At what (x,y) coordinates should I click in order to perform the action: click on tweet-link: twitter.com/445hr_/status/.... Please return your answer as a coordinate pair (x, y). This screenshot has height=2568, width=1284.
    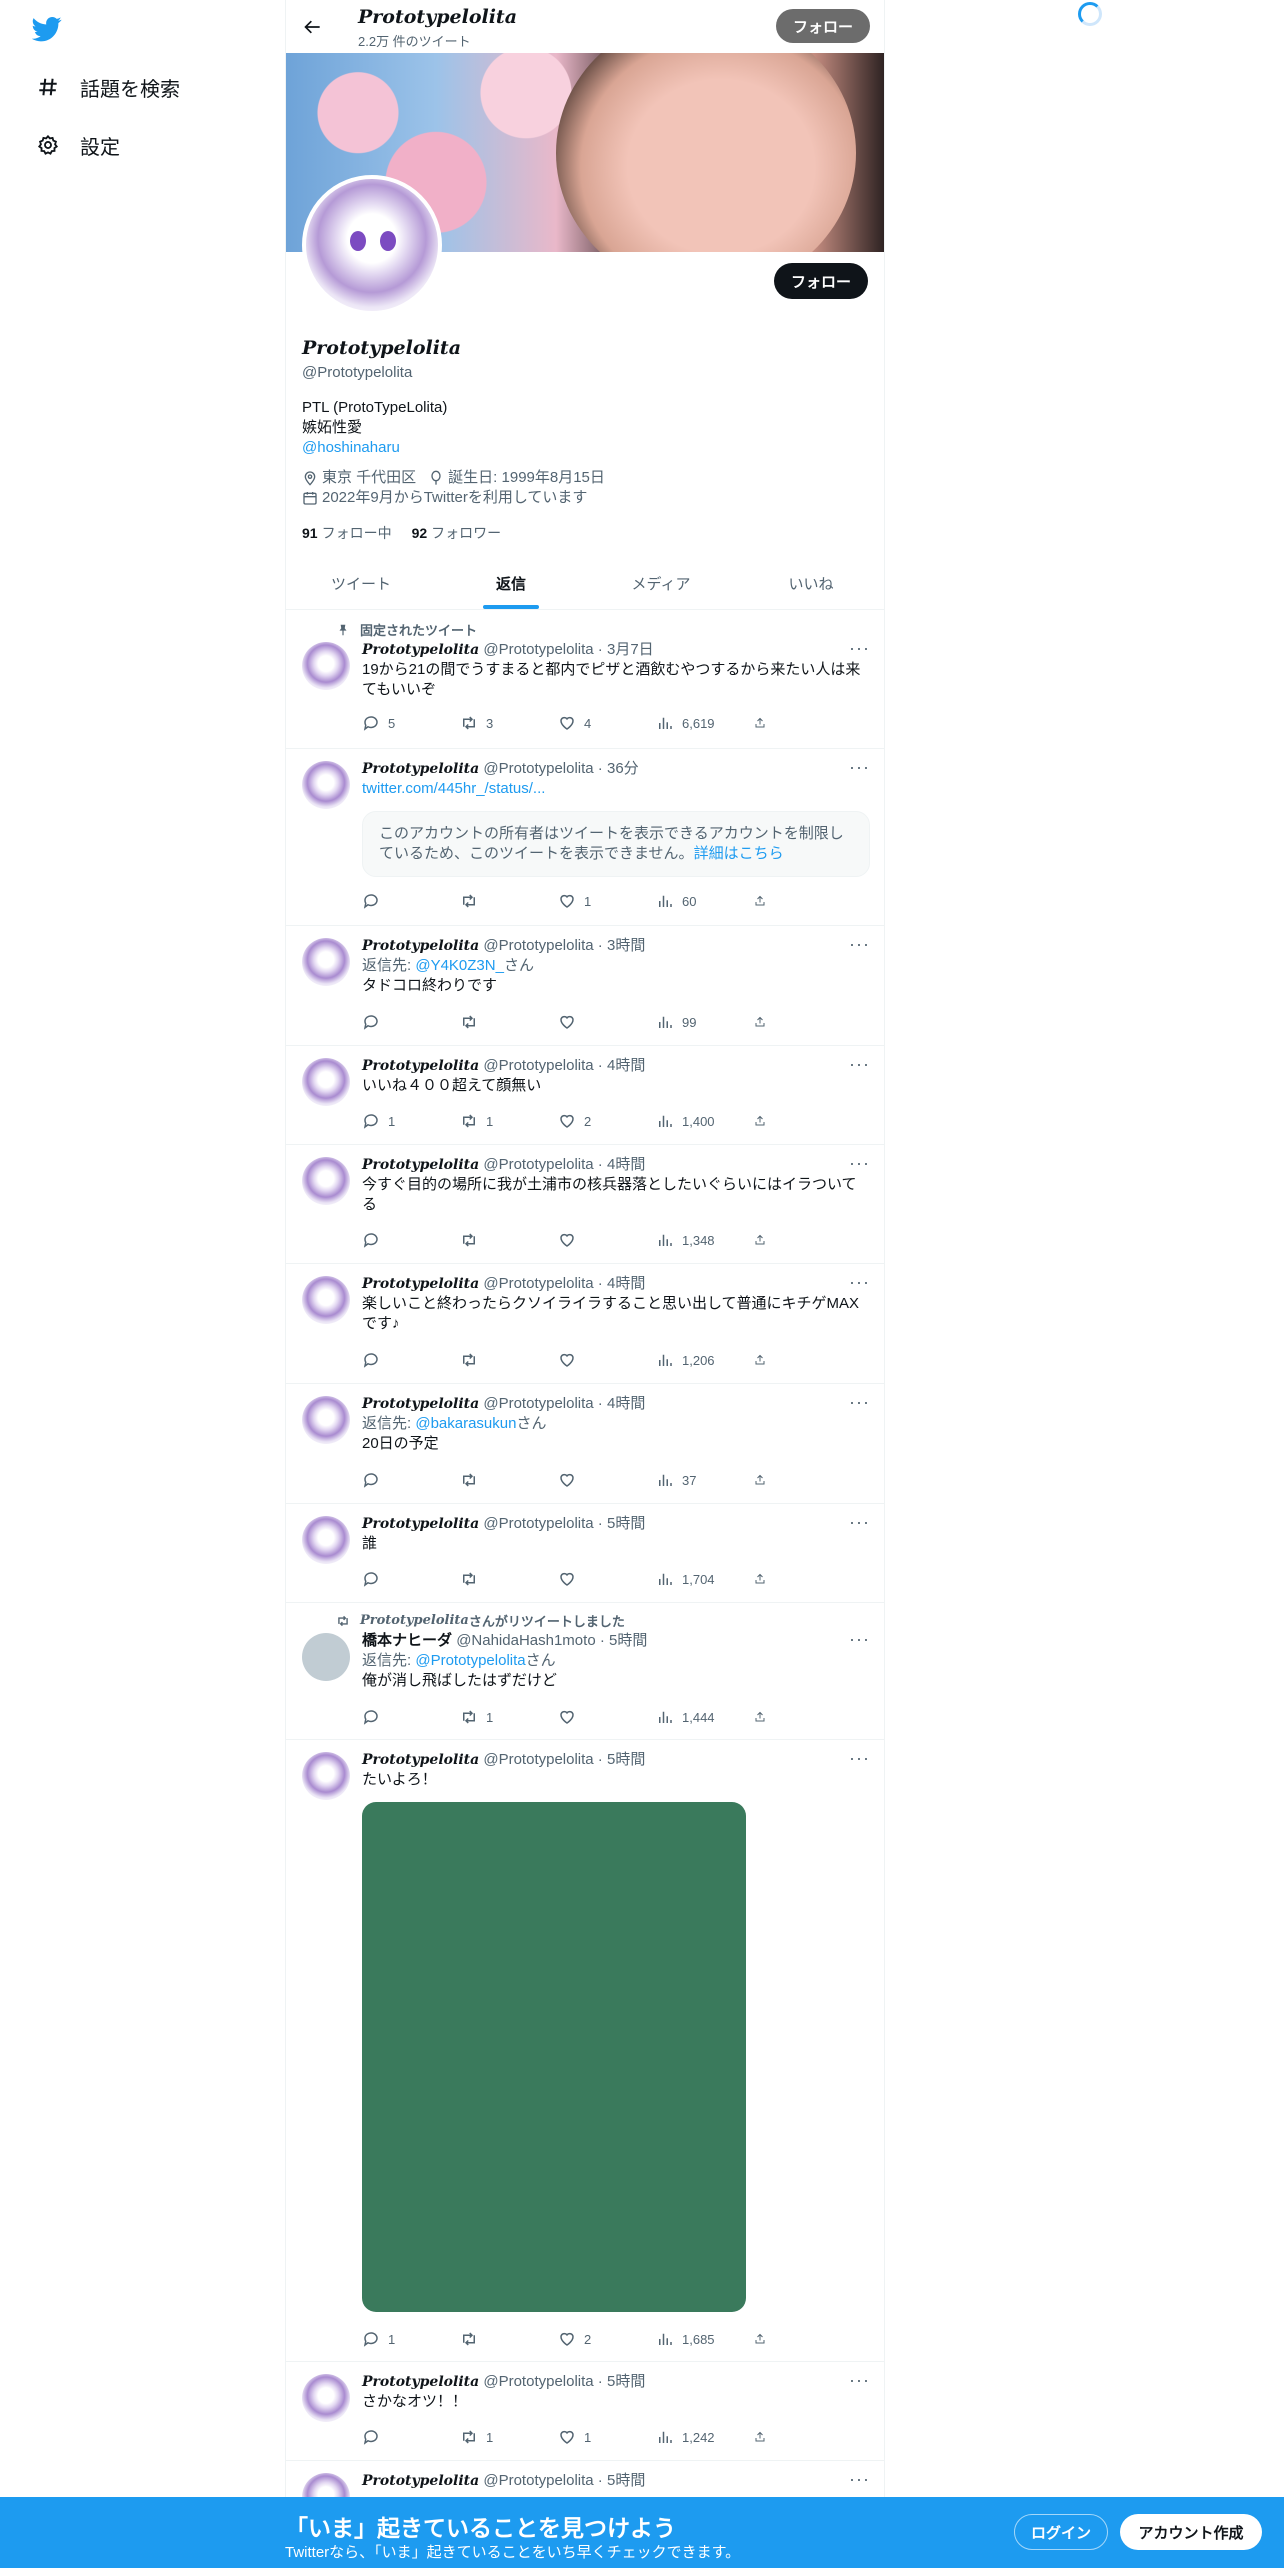
    Looking at the image, I should click on (453, 788).